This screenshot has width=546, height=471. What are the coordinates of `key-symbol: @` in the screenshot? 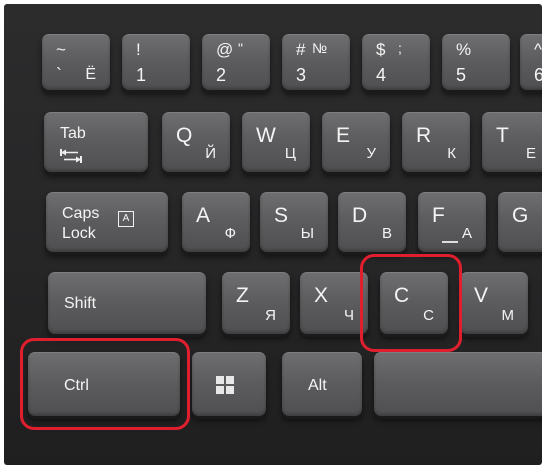 It's located at (225, 49).